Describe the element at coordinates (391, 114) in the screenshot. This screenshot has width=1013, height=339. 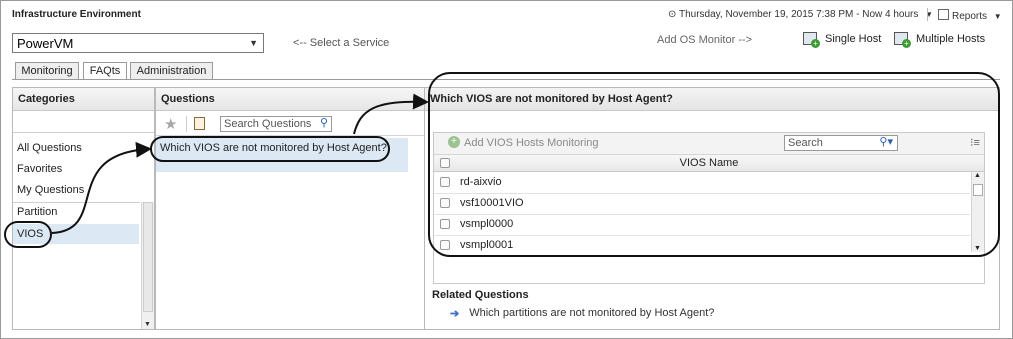
I see `arrow-to-answer` at that location.